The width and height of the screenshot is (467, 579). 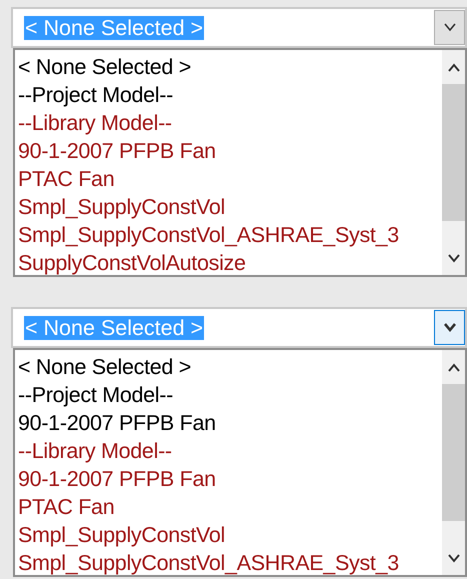 I want to click on list-item: SupplyConstVolAutosize, so click(x=132, y=263).